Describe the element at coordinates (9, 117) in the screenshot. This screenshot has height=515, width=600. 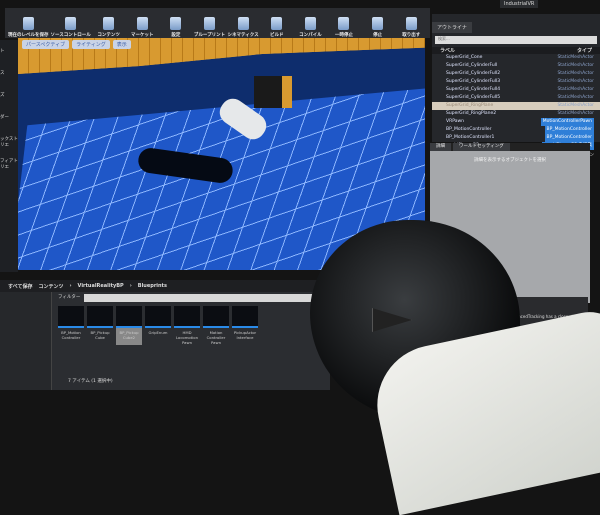
I see `left-item: ダー` at that location.